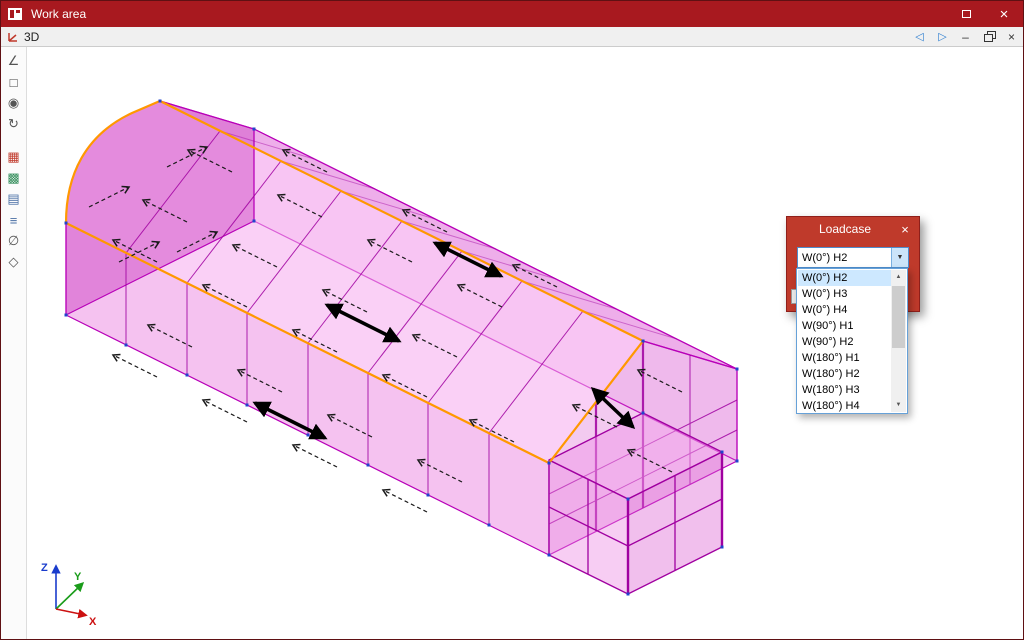 This screenshot has width=1024, height=640. Describe the element at coordinates (853, 257) in the screenshot. I see `loadcase-combobox: W(0°) H2 ▼` at that location.